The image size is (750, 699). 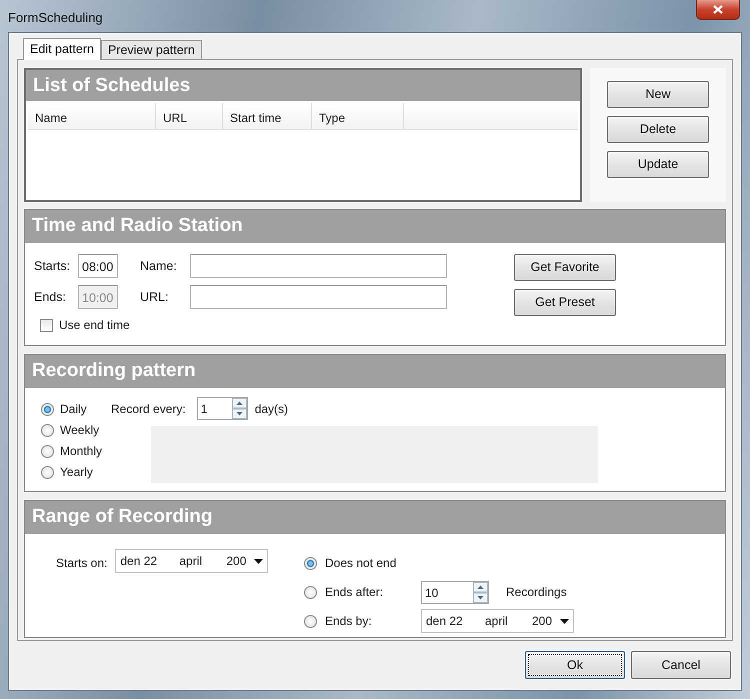 I want to click on unit-label: day(s), so click(x=271, y=409).